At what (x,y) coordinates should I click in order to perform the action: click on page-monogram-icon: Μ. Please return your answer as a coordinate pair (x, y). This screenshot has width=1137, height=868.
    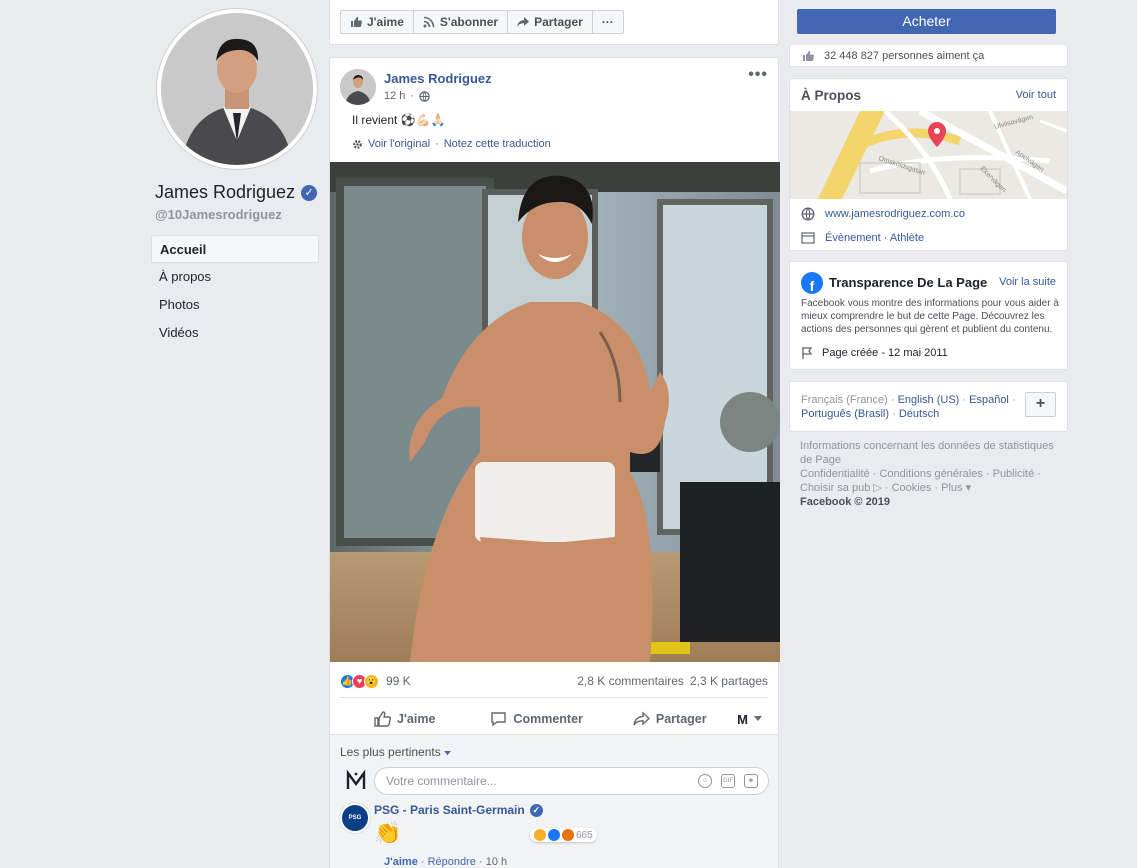
    Looking at the image, I should click on (742, 719).